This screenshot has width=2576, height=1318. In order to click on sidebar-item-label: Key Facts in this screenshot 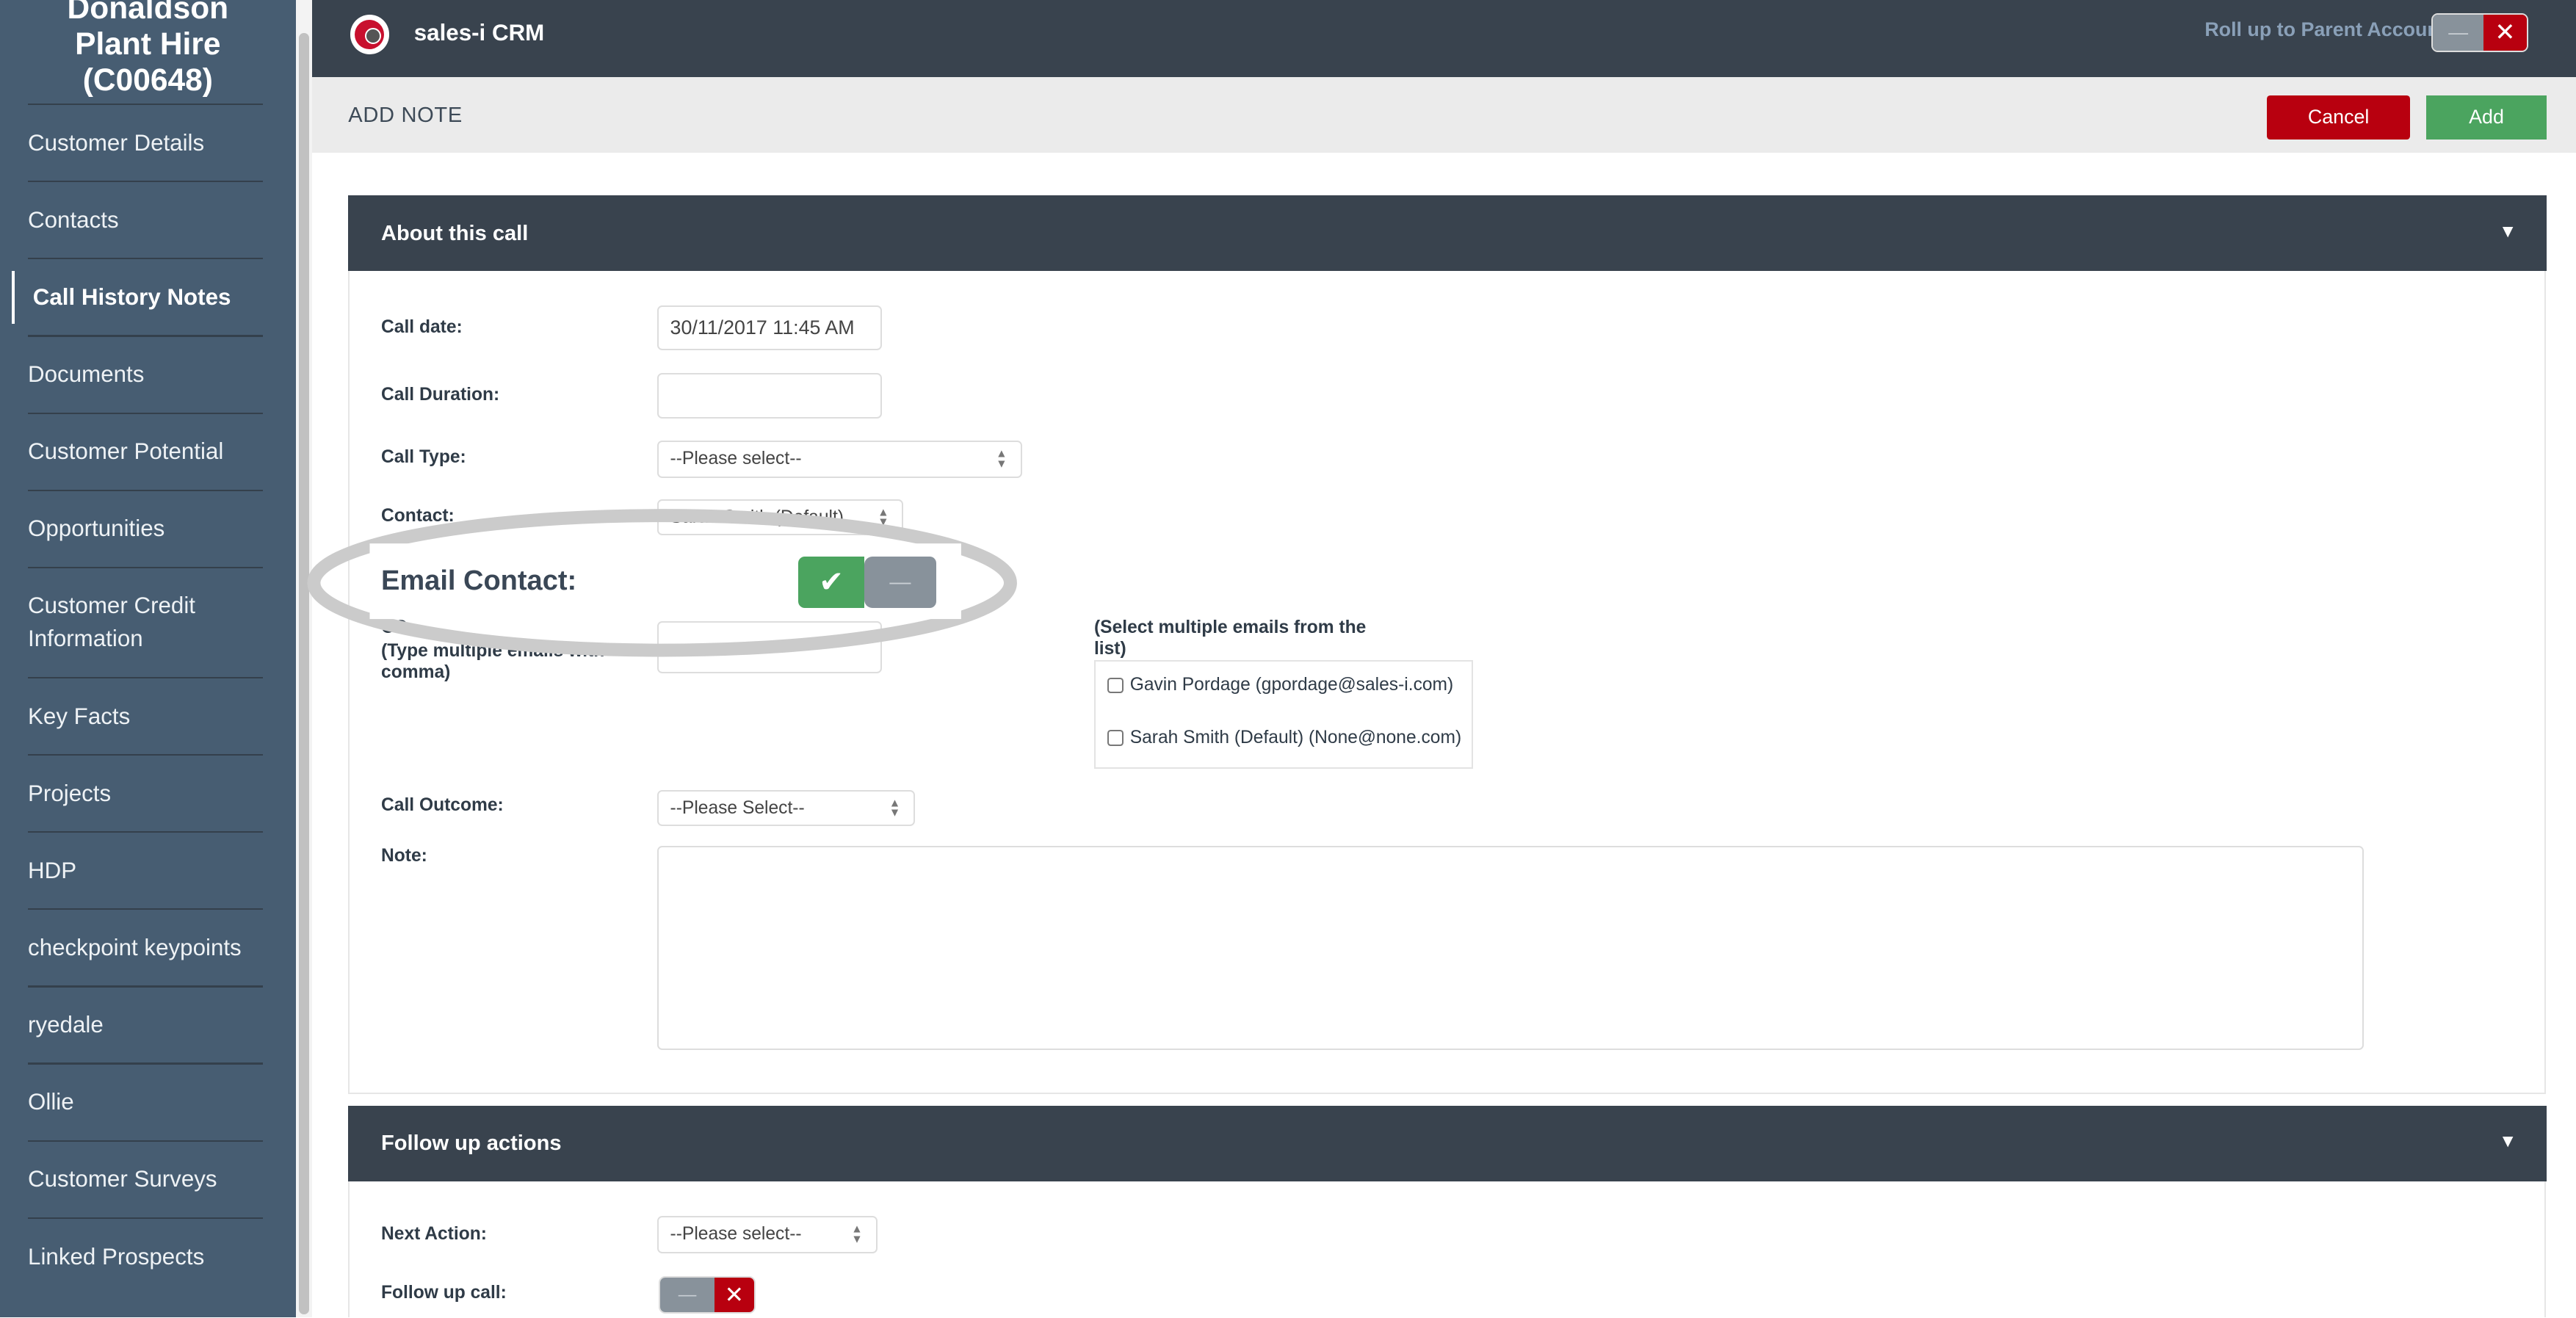, I will do `click(79, 716)`.